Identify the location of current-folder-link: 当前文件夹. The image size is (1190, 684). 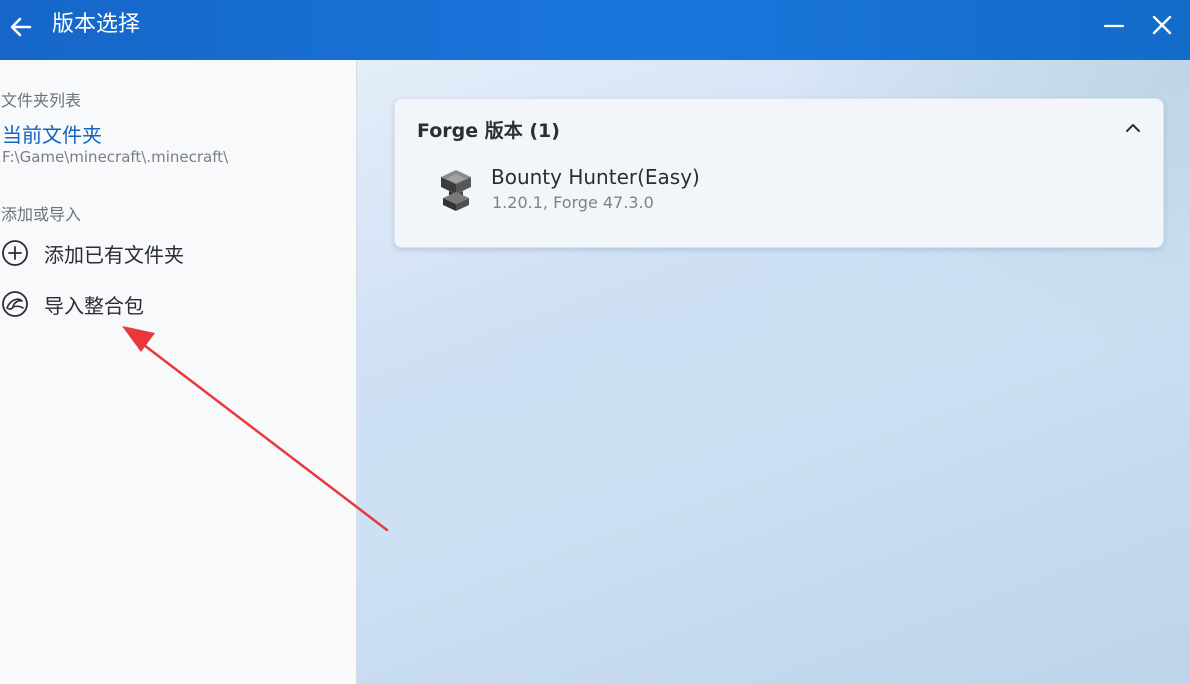
(52, 133).